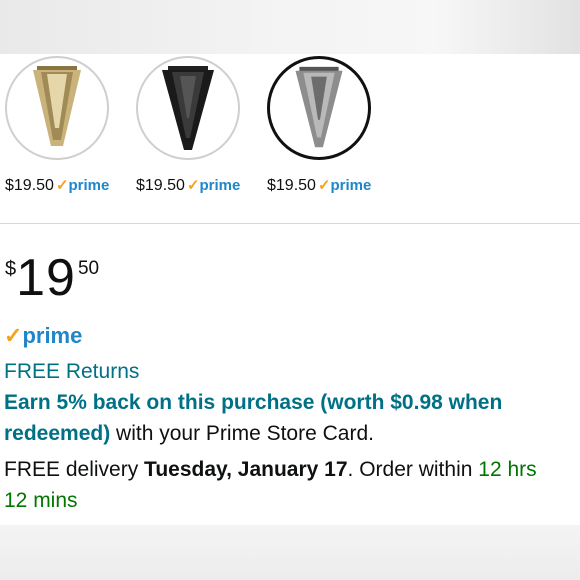 Image resolution: width=580 pixels, height=580 pixels. Describe the element at coordinates (413, 469) in the screenshot. I see `delivery-middle: . Order within` at that location.